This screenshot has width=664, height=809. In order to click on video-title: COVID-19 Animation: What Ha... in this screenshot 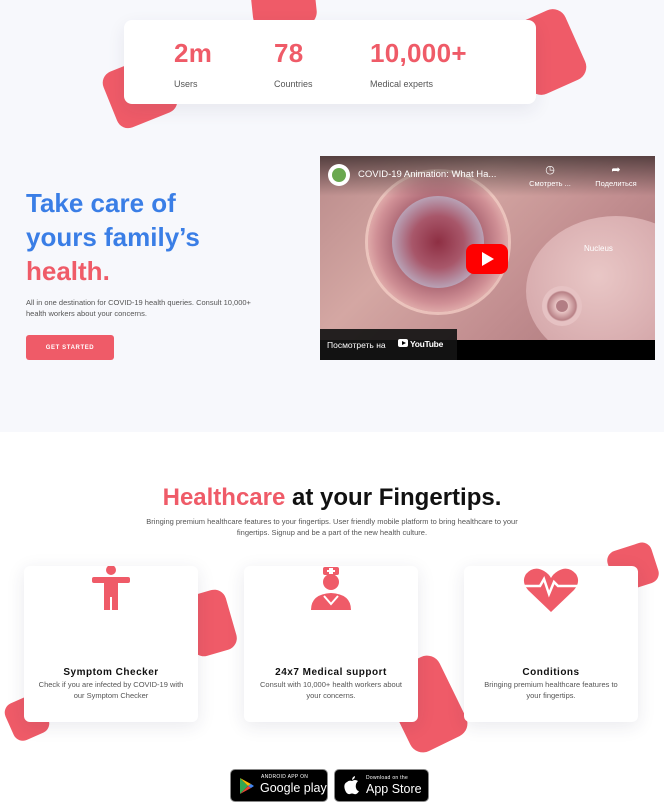, I will do `click(427, 174)`.